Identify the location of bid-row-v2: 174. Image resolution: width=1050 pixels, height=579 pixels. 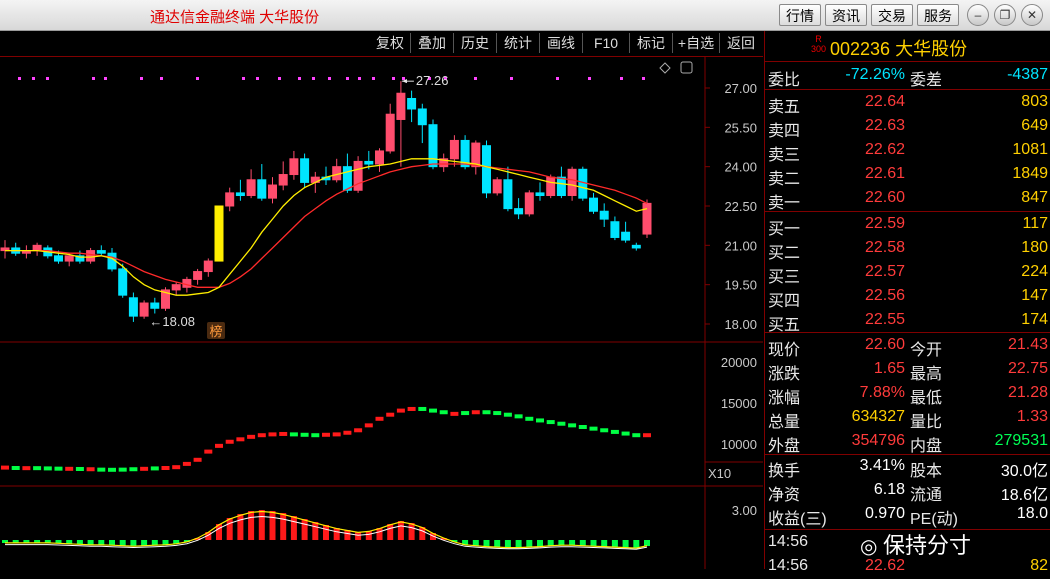
(1034, 319).